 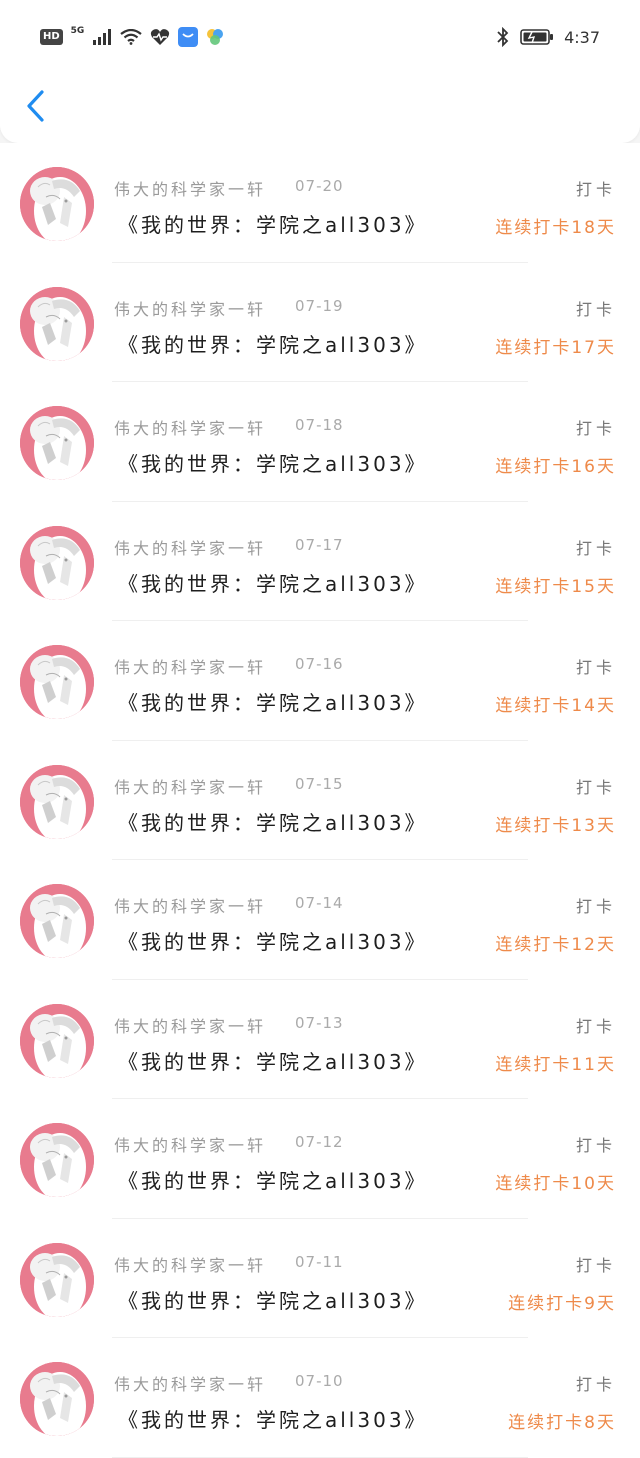 I want to click on heart-monitor-icon, so click(x=160, y=37).